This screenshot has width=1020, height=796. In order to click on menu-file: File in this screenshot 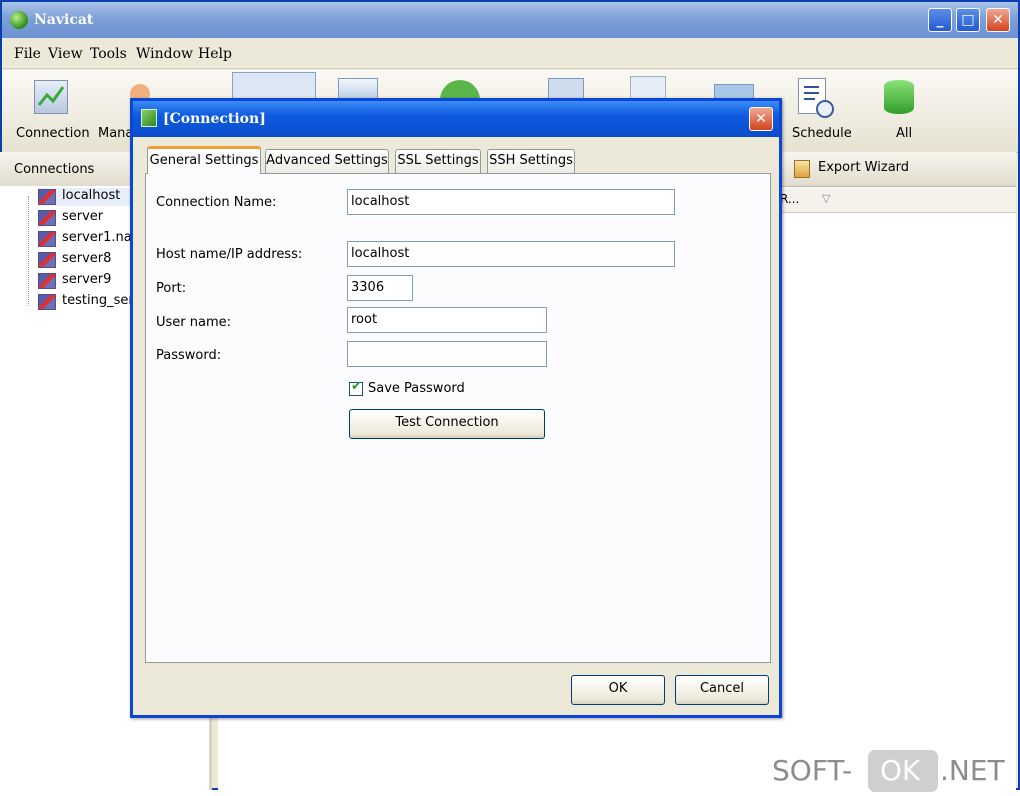, I will do `click(27, 54)`.